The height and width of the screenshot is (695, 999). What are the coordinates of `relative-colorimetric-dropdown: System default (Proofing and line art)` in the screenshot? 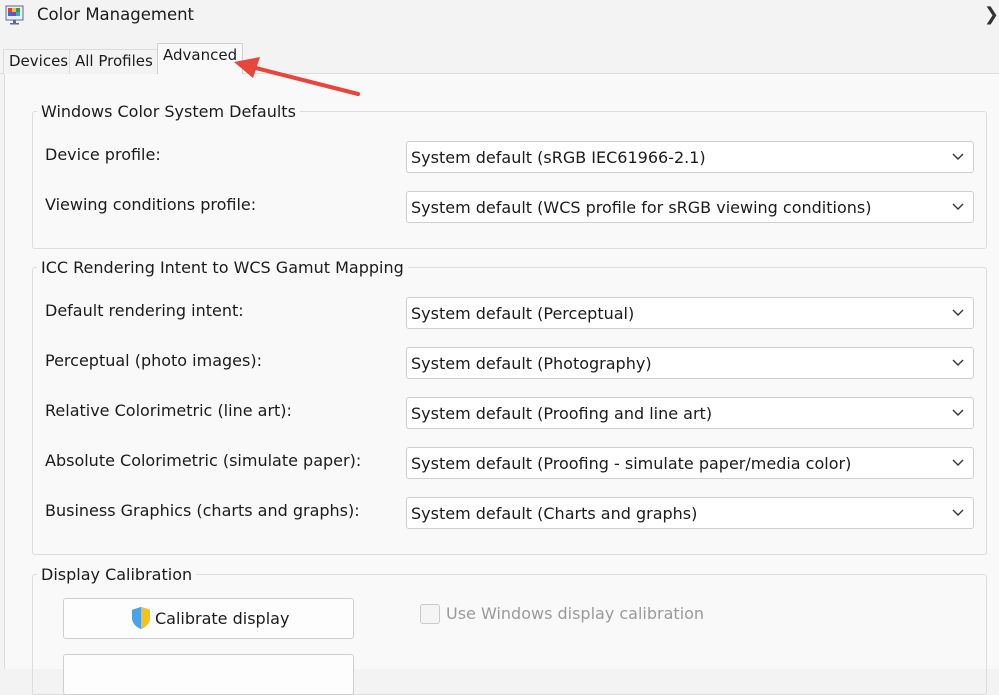 It's located at (690, 413).